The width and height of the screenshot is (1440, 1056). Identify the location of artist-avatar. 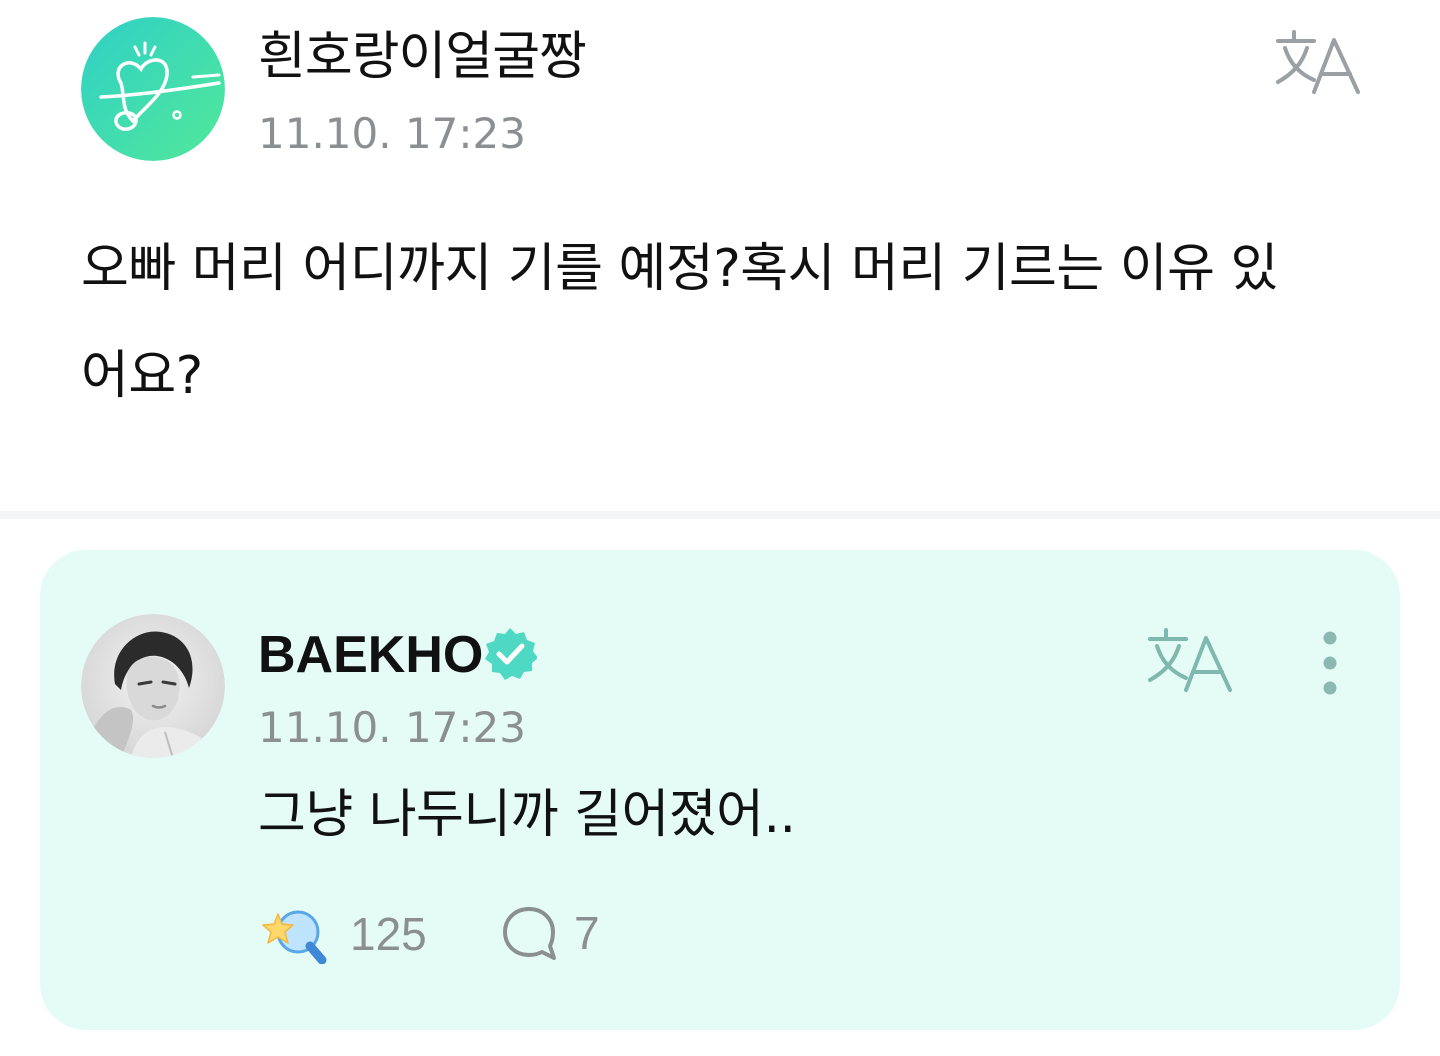
(153, 686).